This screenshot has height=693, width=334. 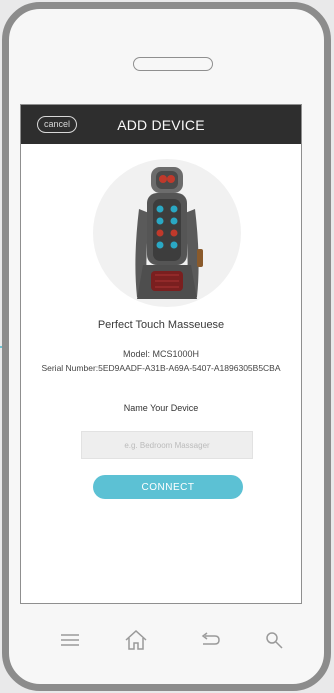 I want to click on menu-icon, so click(x=70, y=640).